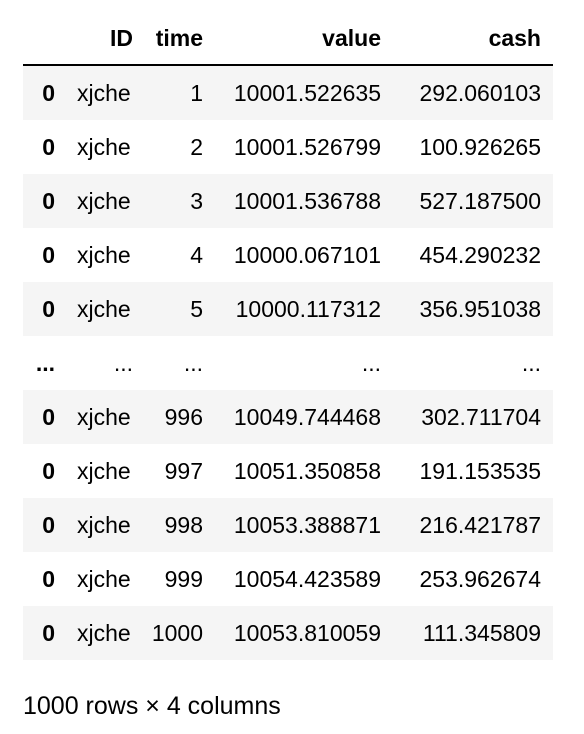  Describe the element at coordinates (307, 524) in the screenshot. I see `cell-value: 10053.388871` at that location.